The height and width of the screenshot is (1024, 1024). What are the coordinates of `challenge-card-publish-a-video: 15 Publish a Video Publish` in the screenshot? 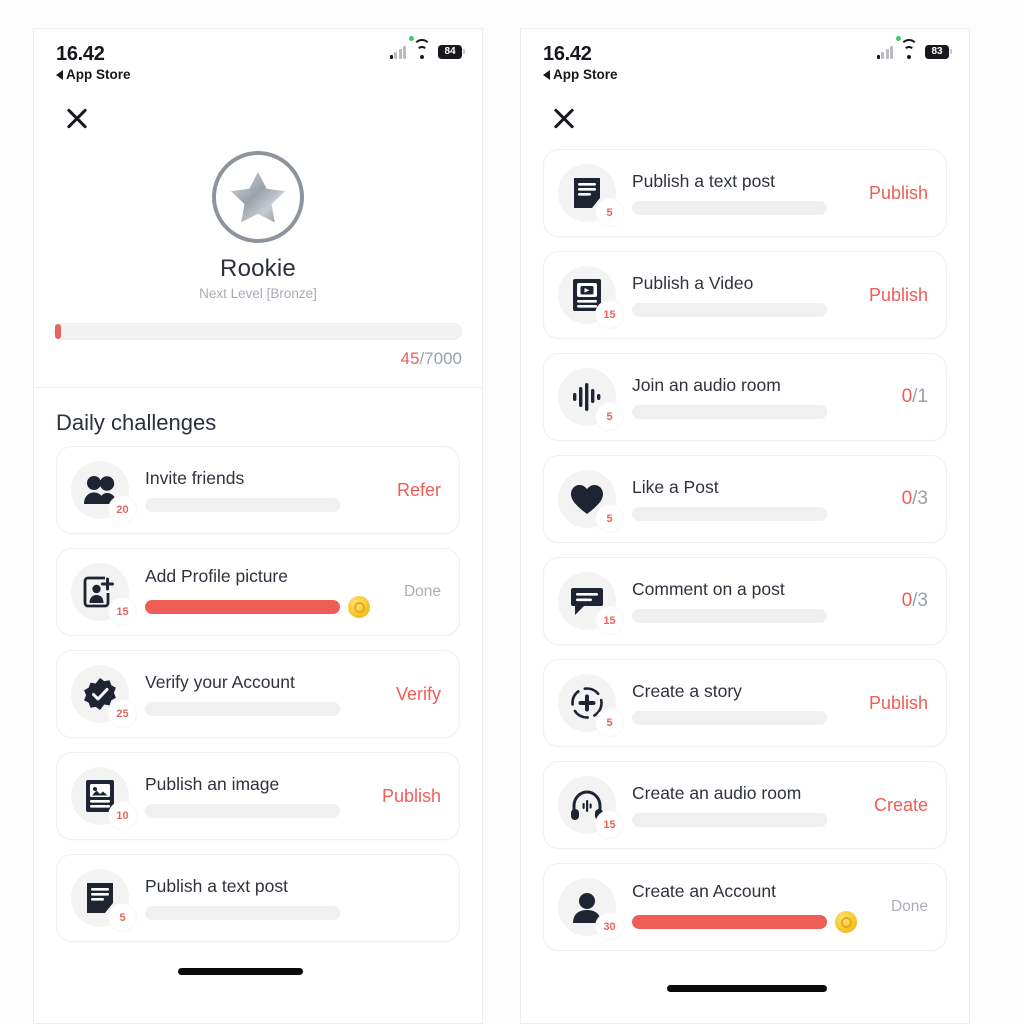 It's located at (745, 295).